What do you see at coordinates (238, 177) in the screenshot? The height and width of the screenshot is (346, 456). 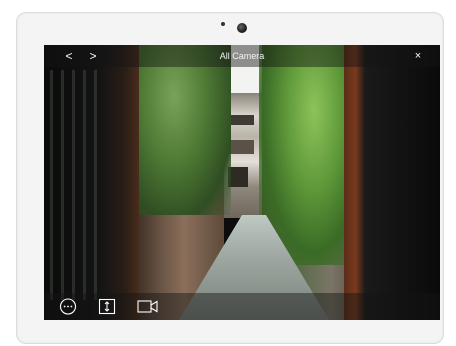 I see `viewfinder-doorway` at bounding box center [238, 177].